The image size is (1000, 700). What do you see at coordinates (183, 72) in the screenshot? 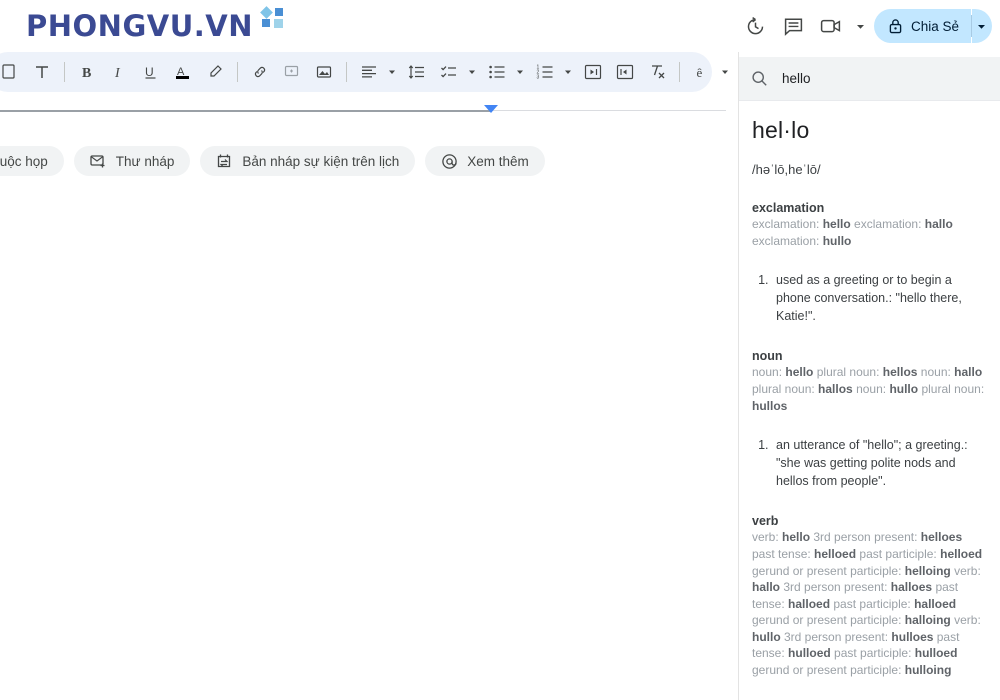
I see `text-color-button: A` at bounding box center [183, 72].